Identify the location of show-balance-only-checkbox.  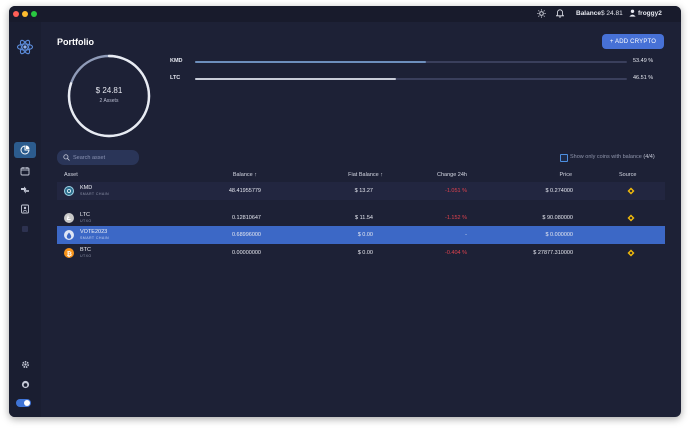
(564, 158).